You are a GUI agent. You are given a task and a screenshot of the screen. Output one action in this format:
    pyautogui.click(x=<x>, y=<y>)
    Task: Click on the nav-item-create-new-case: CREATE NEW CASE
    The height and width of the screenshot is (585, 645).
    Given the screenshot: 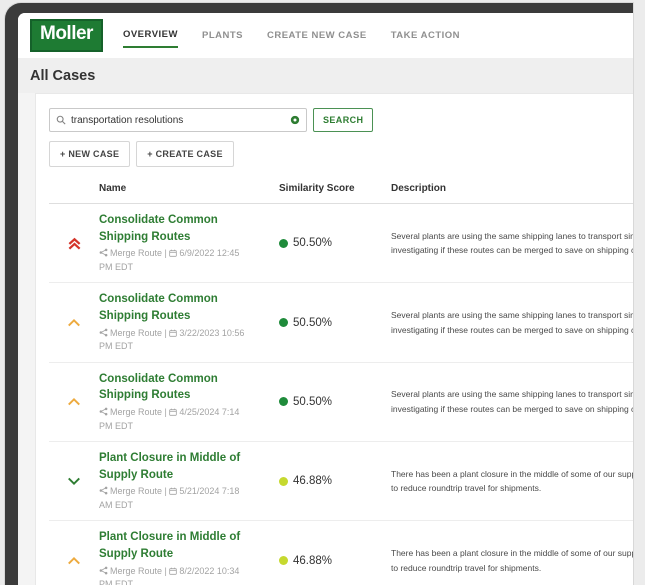 What is the action you would take?
    pyautogui.click(x=317, y=35)
    